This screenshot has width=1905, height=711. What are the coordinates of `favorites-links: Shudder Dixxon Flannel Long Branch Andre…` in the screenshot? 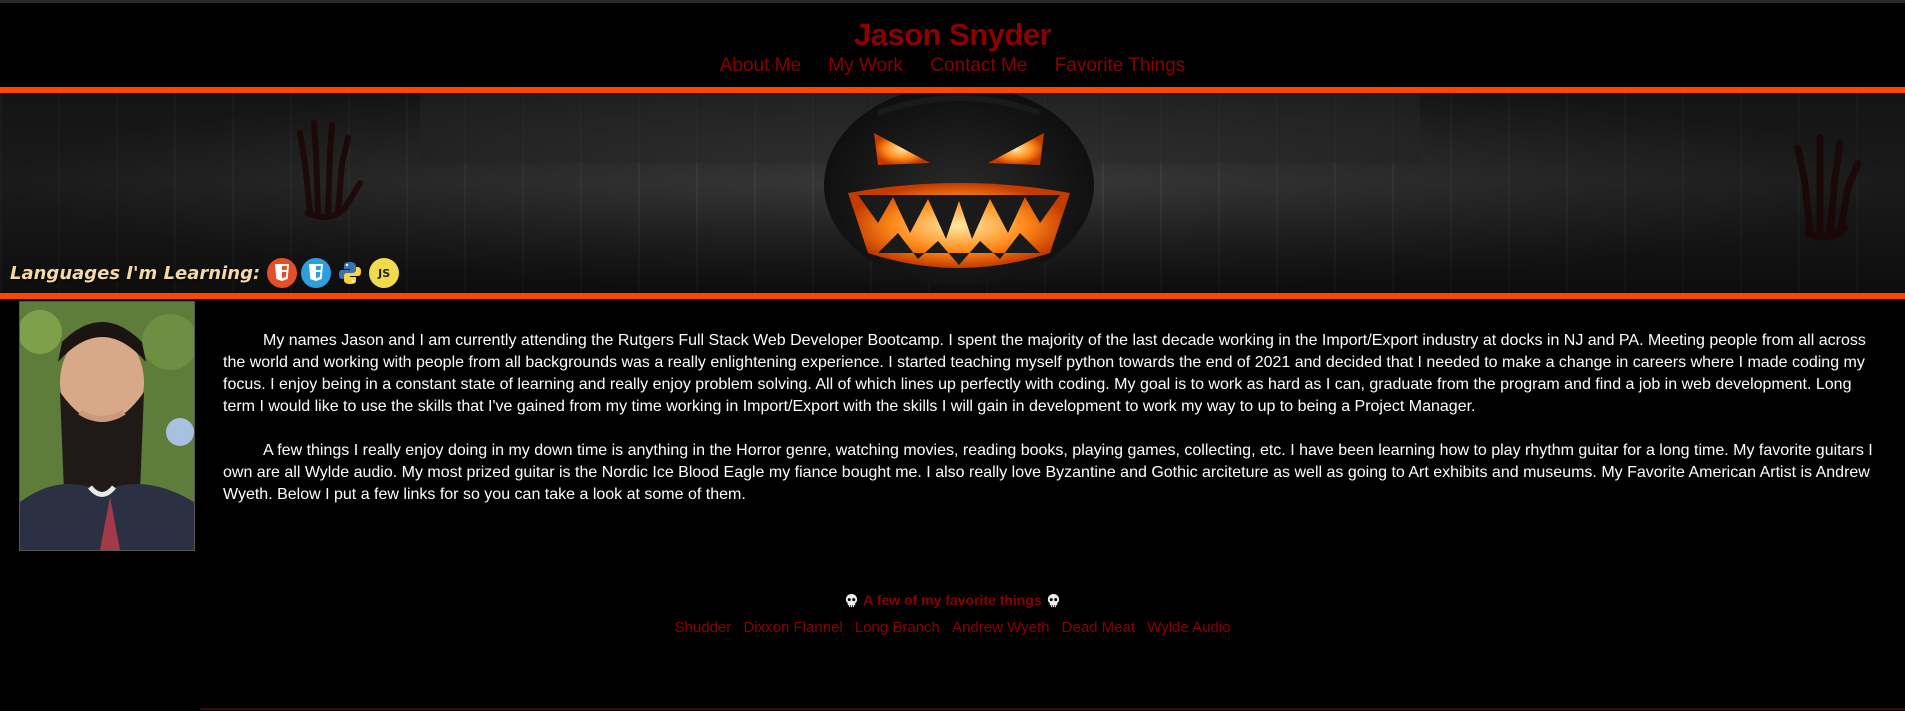 It's located at (952, 627).